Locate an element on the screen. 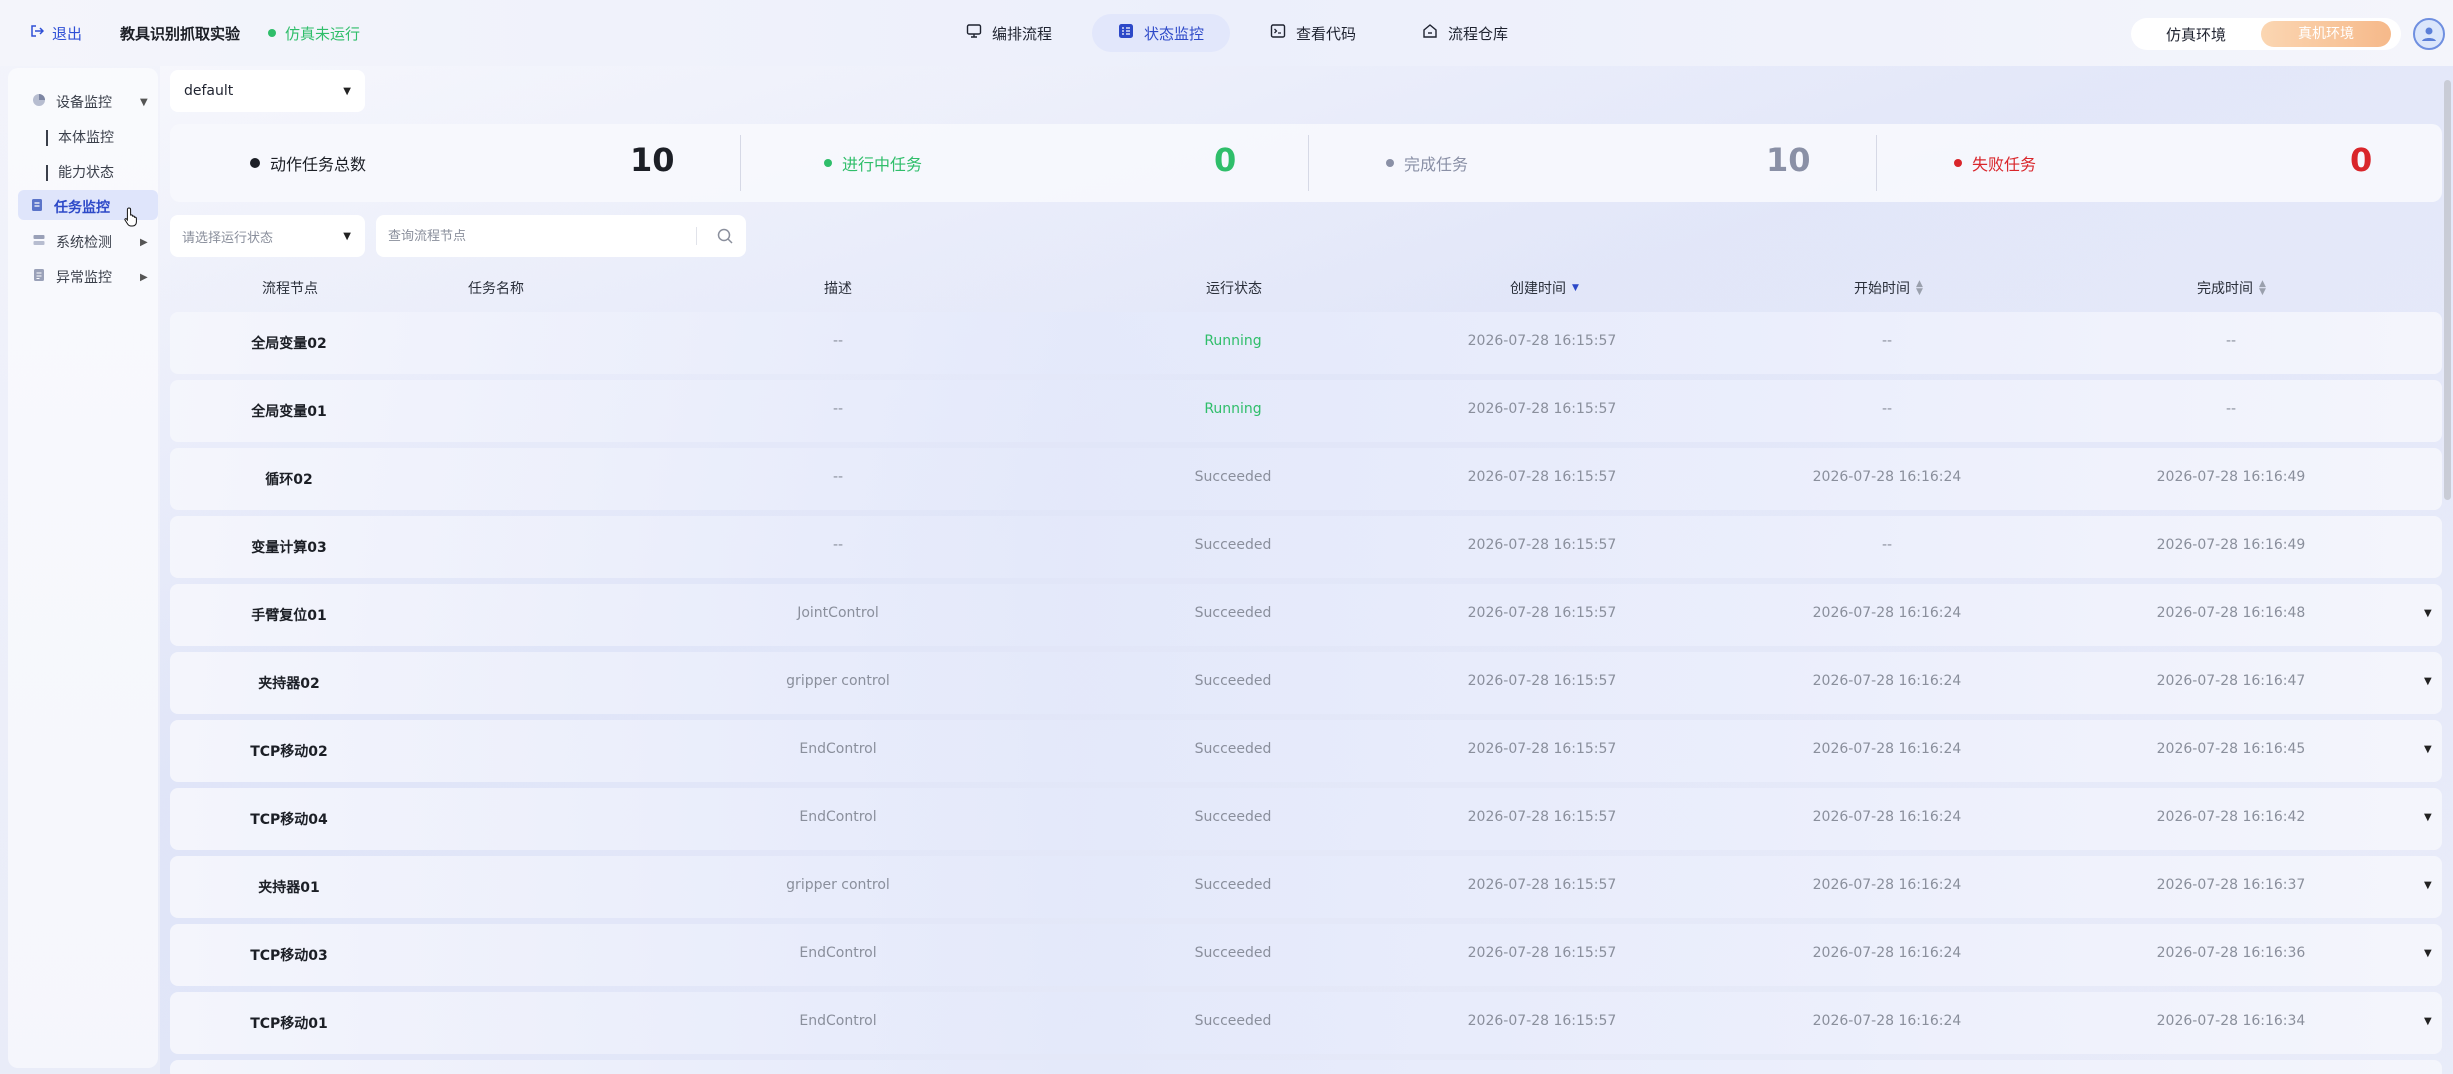  sidebar-item-label: 异常监控 is located at coordinates (84, 278).